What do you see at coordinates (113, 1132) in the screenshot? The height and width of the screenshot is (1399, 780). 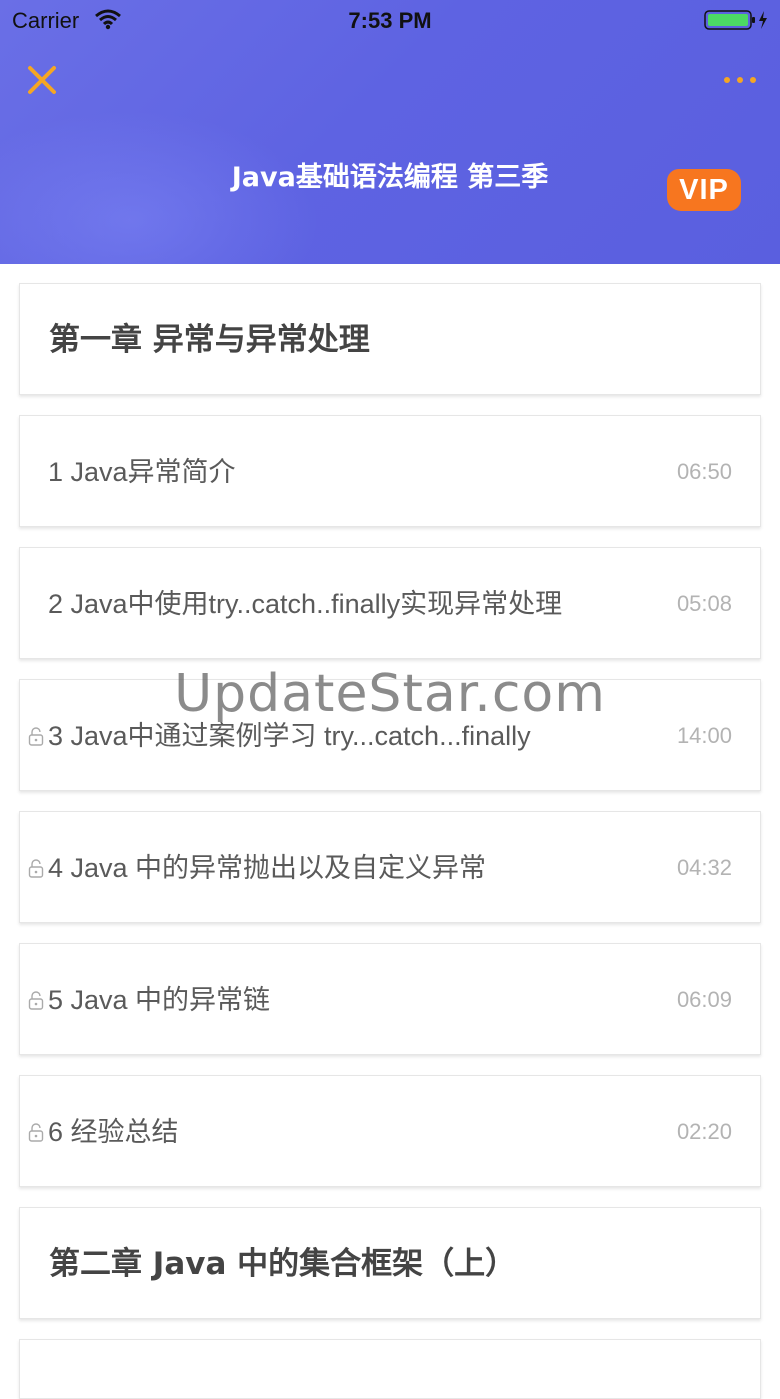 I see `lesson-title: 6 经验总结` at bounding box center [113, 1132].